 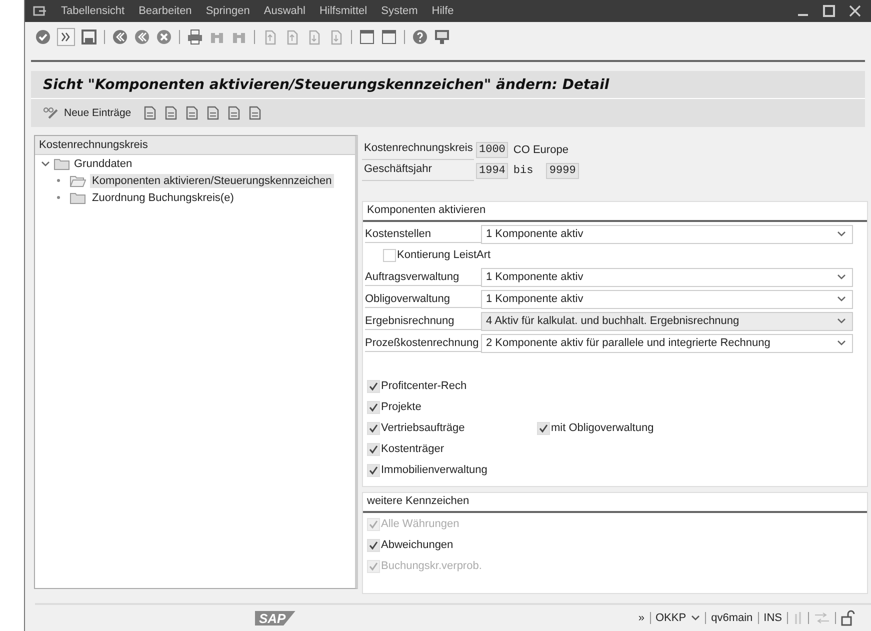 I want to click on tree-item: Zuordnung Buchungskreis(e), so click(x=163, y=197).